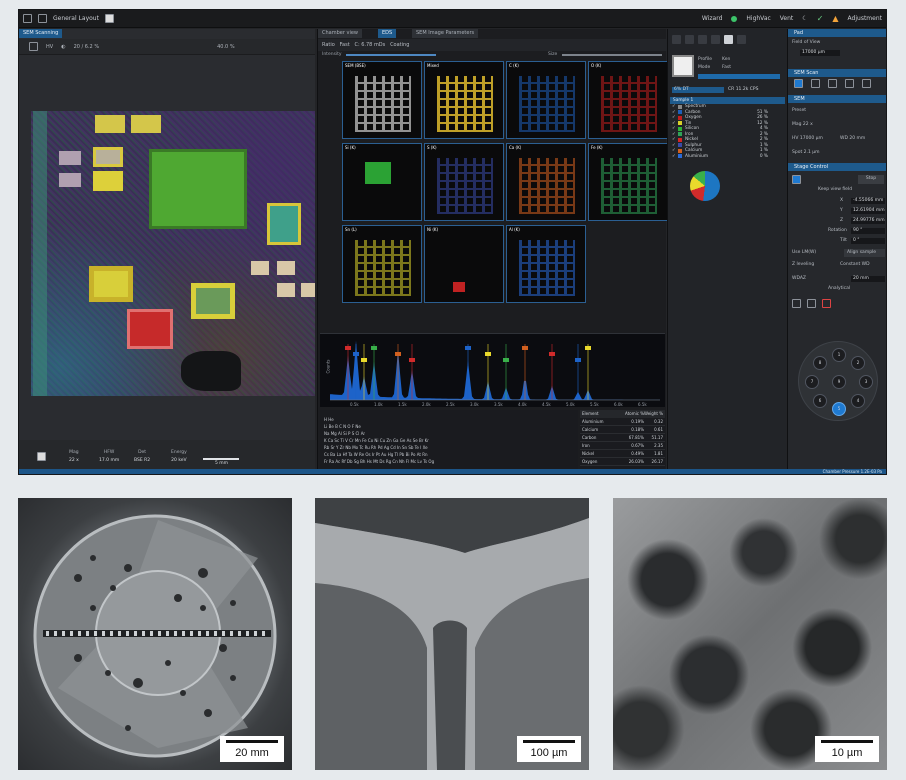 This screenshot has width=906, height=780. Describe the element at coordinates (787, 18) in the screenshot. I see `vent-button: Vent` at that location.